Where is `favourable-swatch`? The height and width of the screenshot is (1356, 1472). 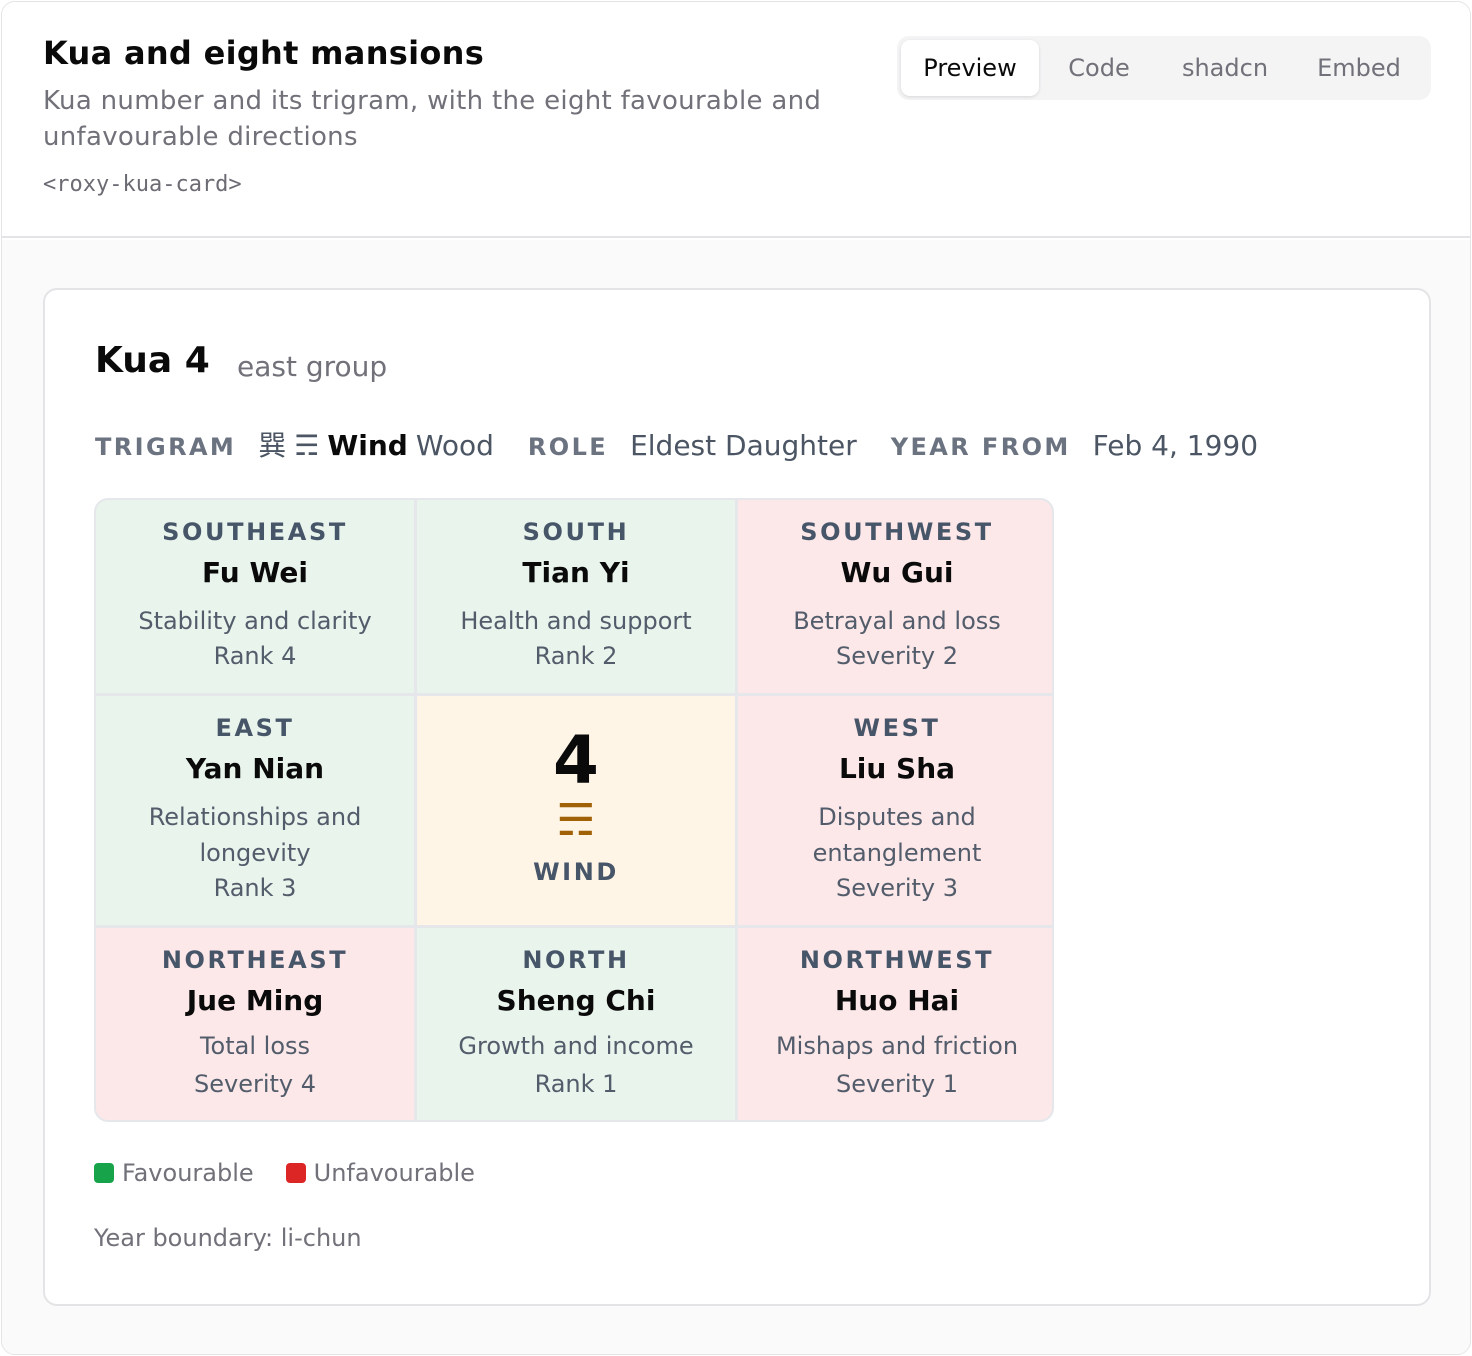
favourable-swatch is located at coordinates (104, 1173).